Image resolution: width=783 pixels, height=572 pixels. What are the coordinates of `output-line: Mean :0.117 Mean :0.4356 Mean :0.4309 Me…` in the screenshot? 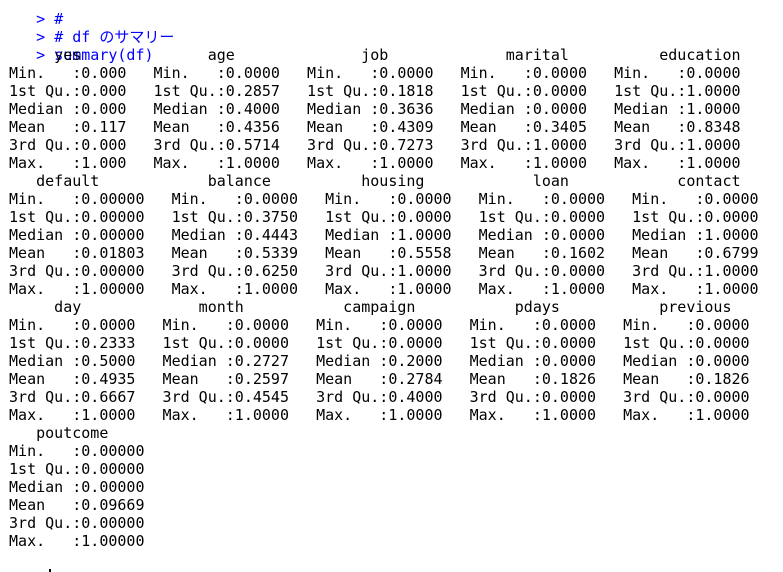 It's located at (379, 127).